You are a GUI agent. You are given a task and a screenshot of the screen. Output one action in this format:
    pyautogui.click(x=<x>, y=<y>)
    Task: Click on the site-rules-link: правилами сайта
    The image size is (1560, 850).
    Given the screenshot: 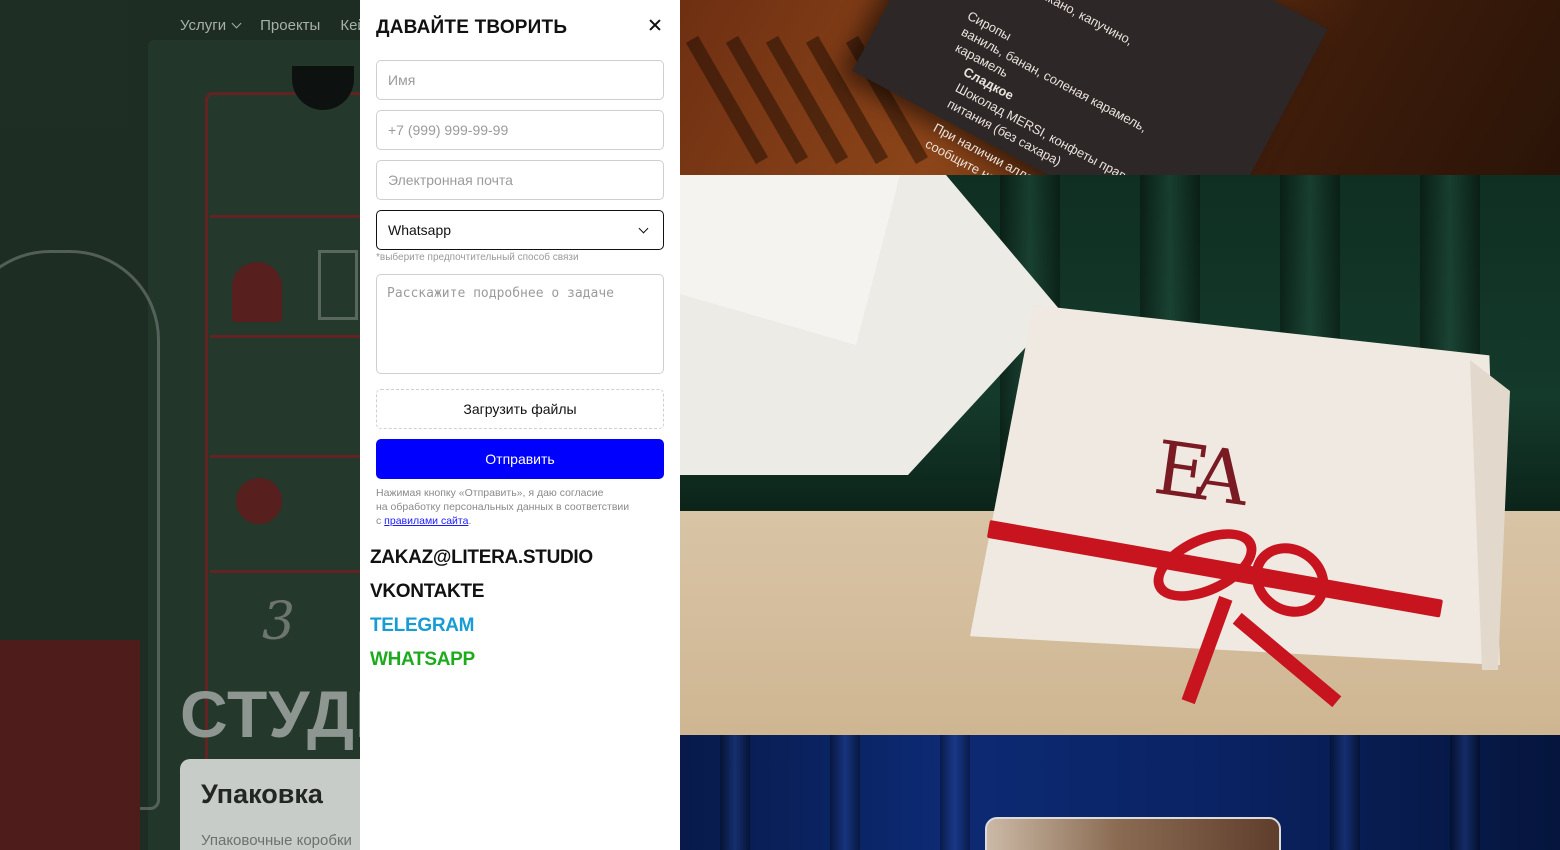 What is the action you would take?
    pyautogui.click(x=426, y=521)
    